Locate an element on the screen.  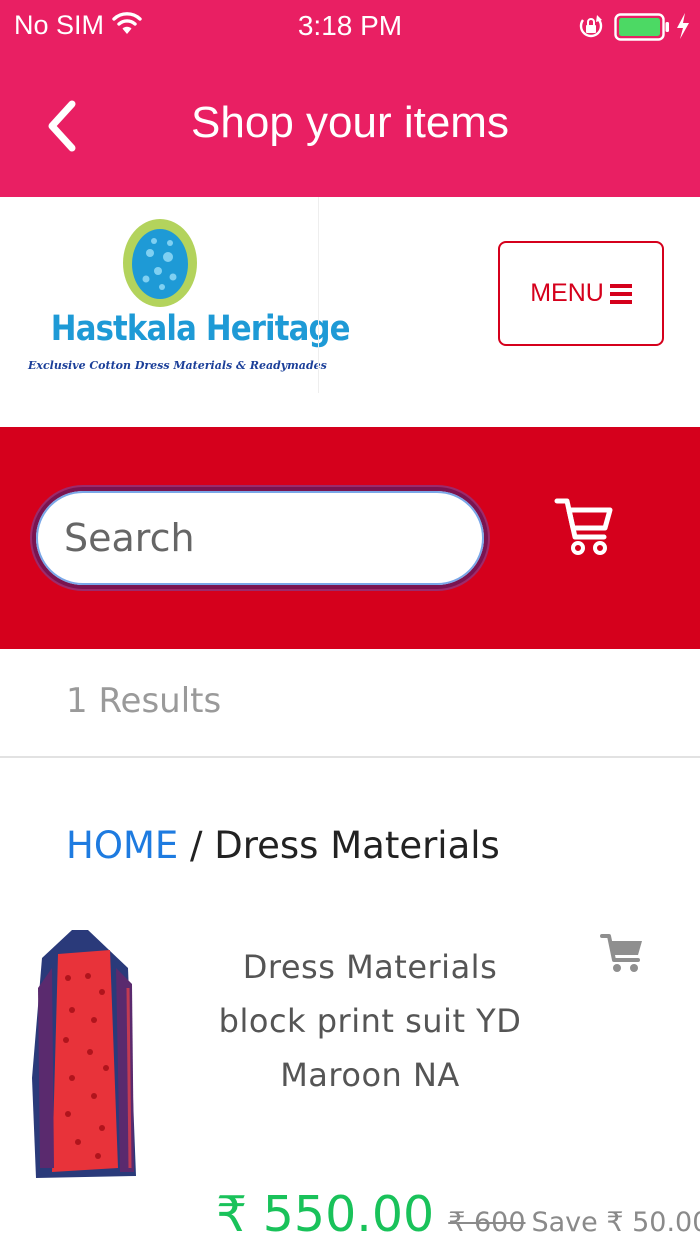
product-image is located at coordinates (86, 1056).